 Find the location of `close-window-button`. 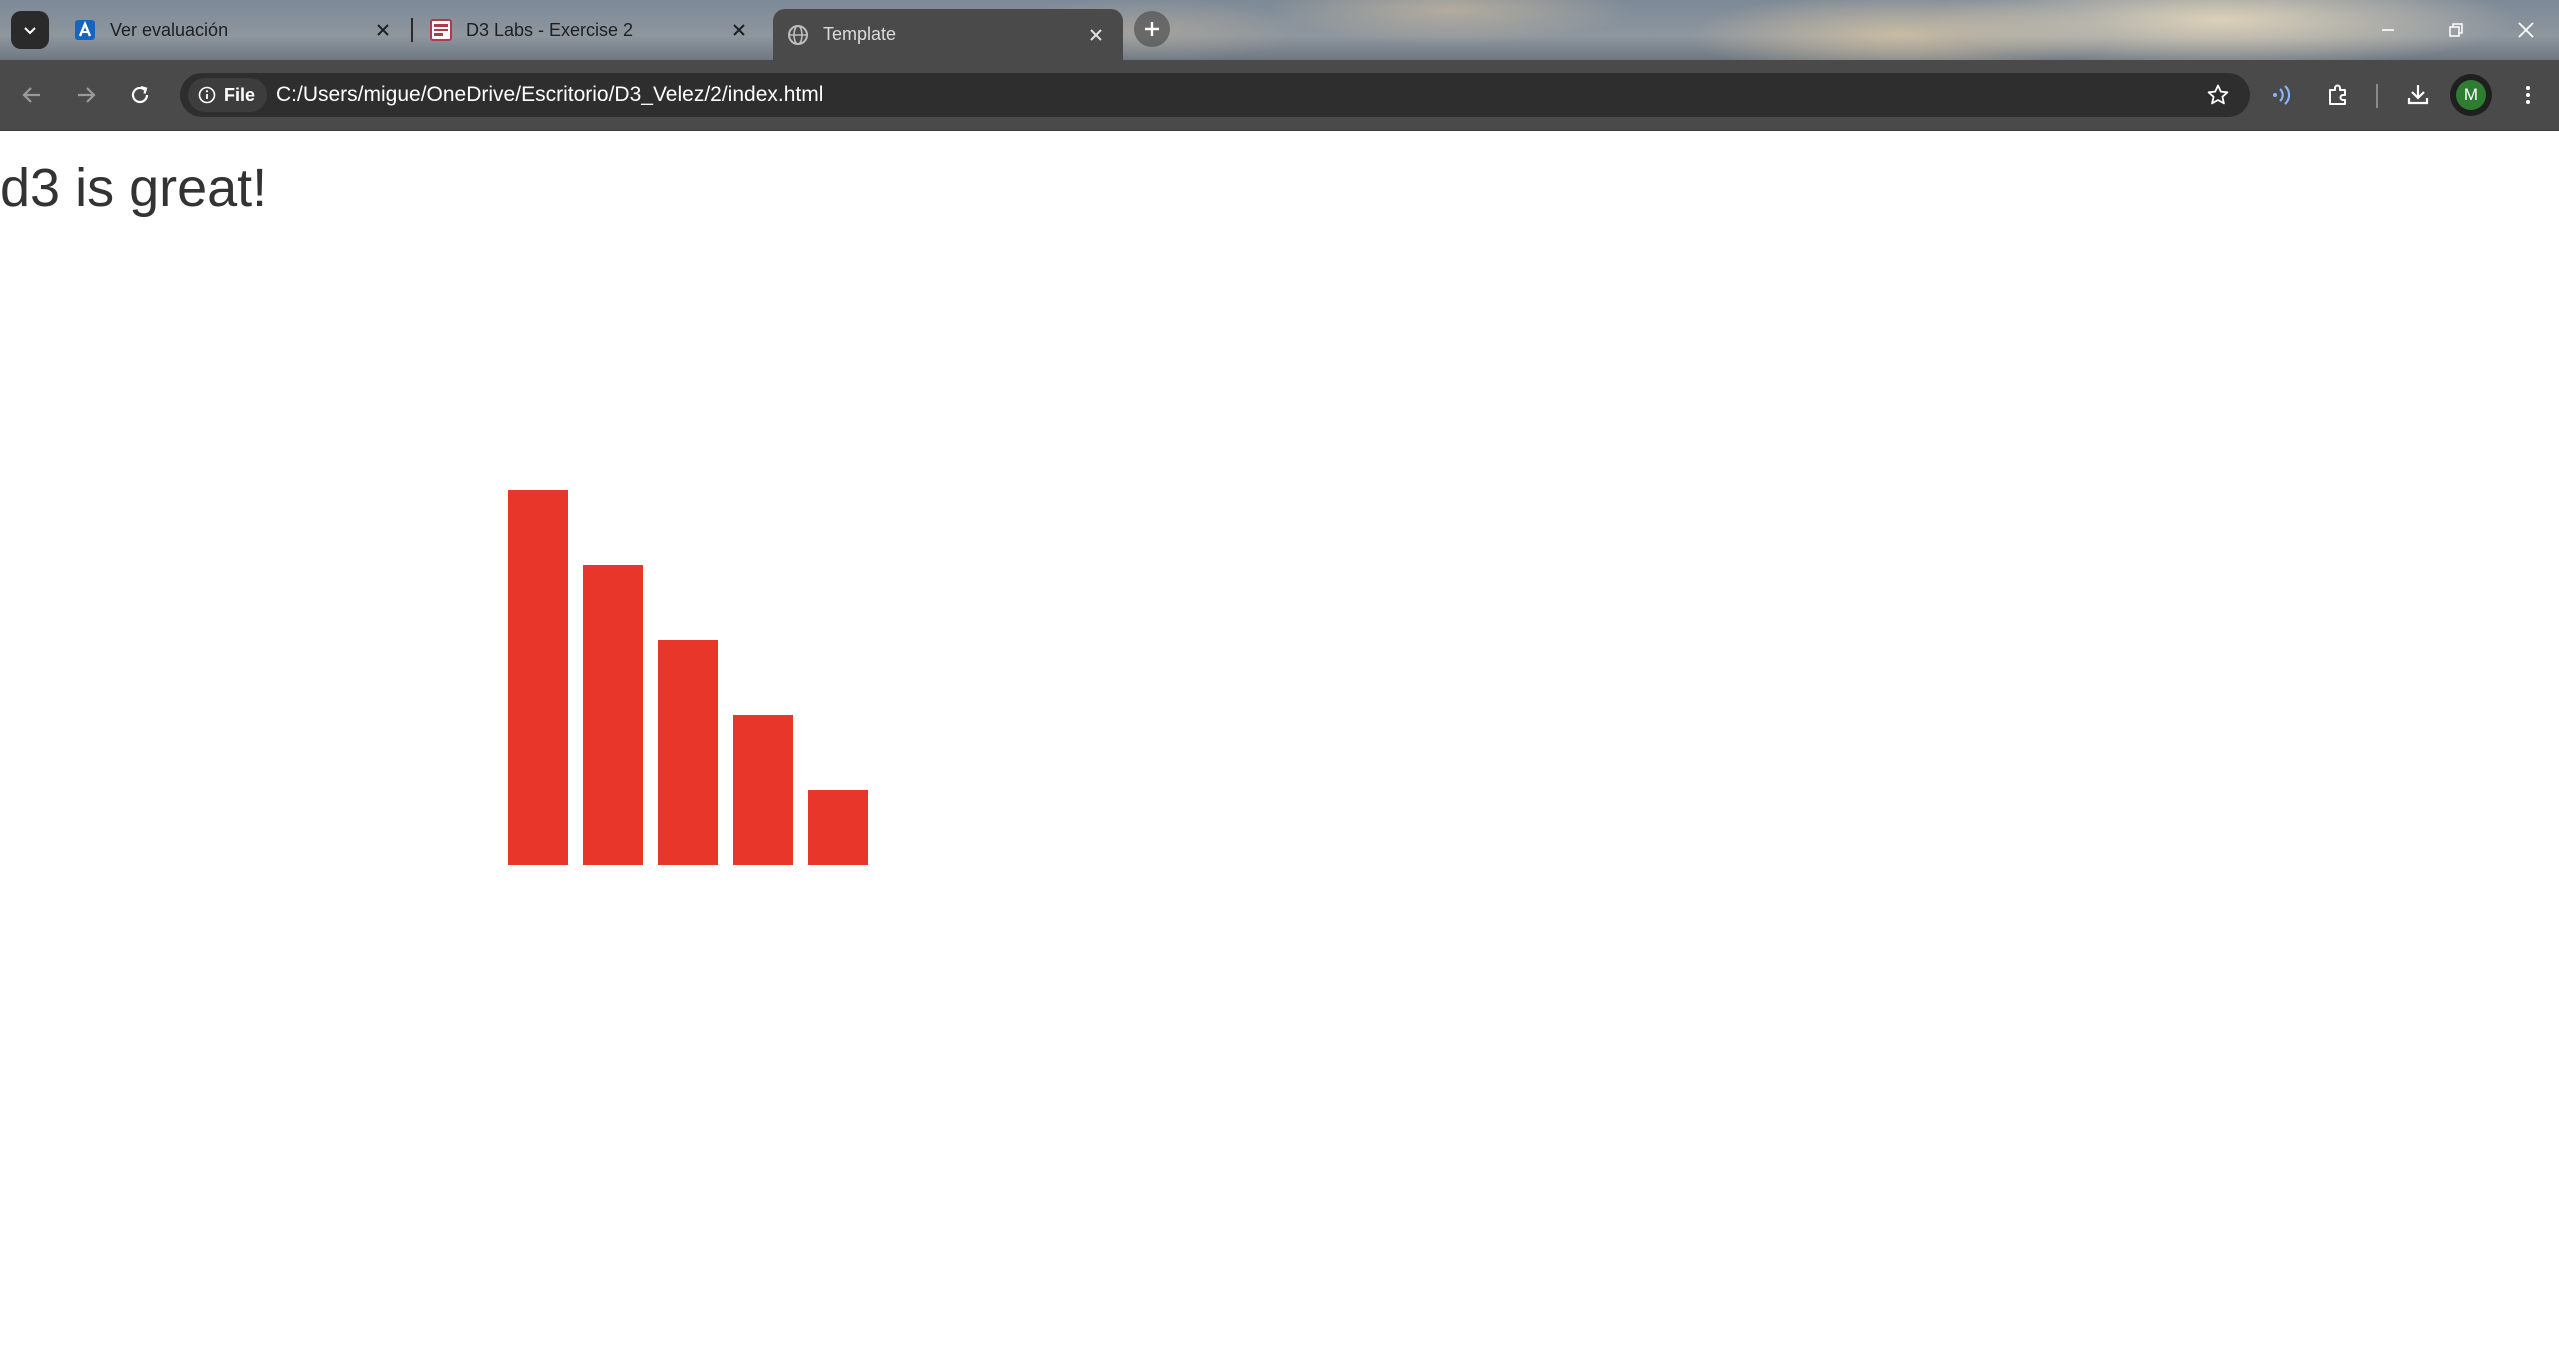

close-window-button is located at coordinates (2526, 30).